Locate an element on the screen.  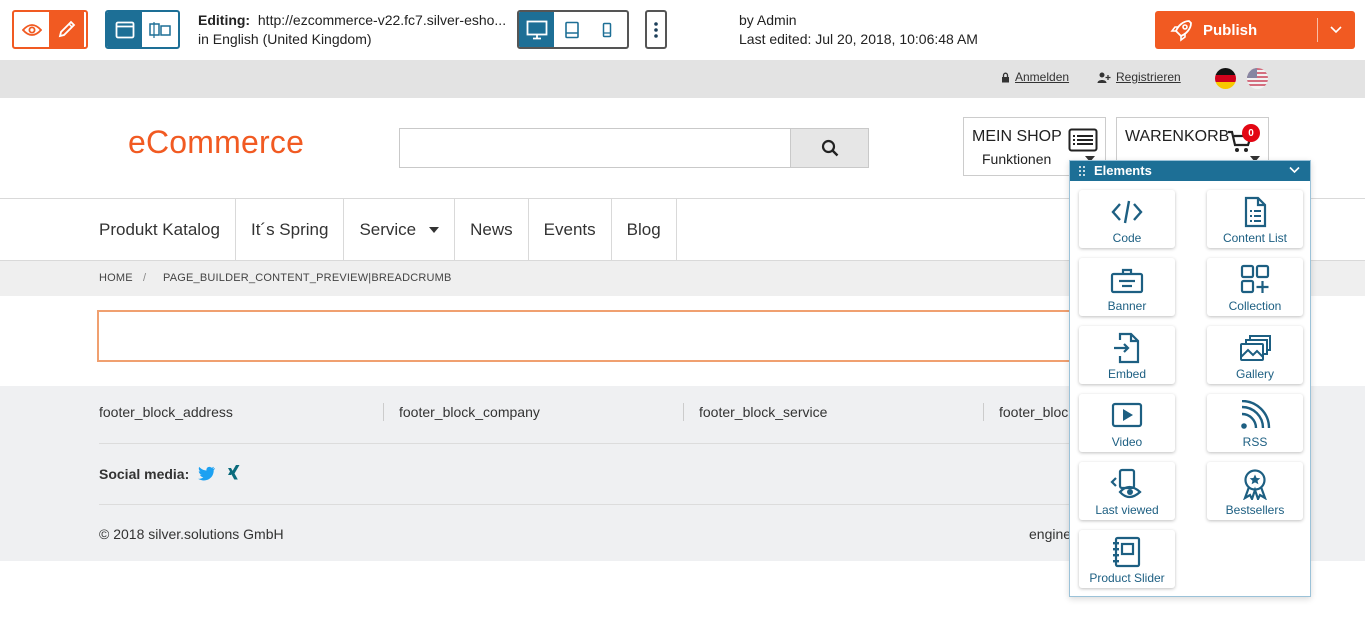
nav-item-service: Service is located at coordinates (400, 229).